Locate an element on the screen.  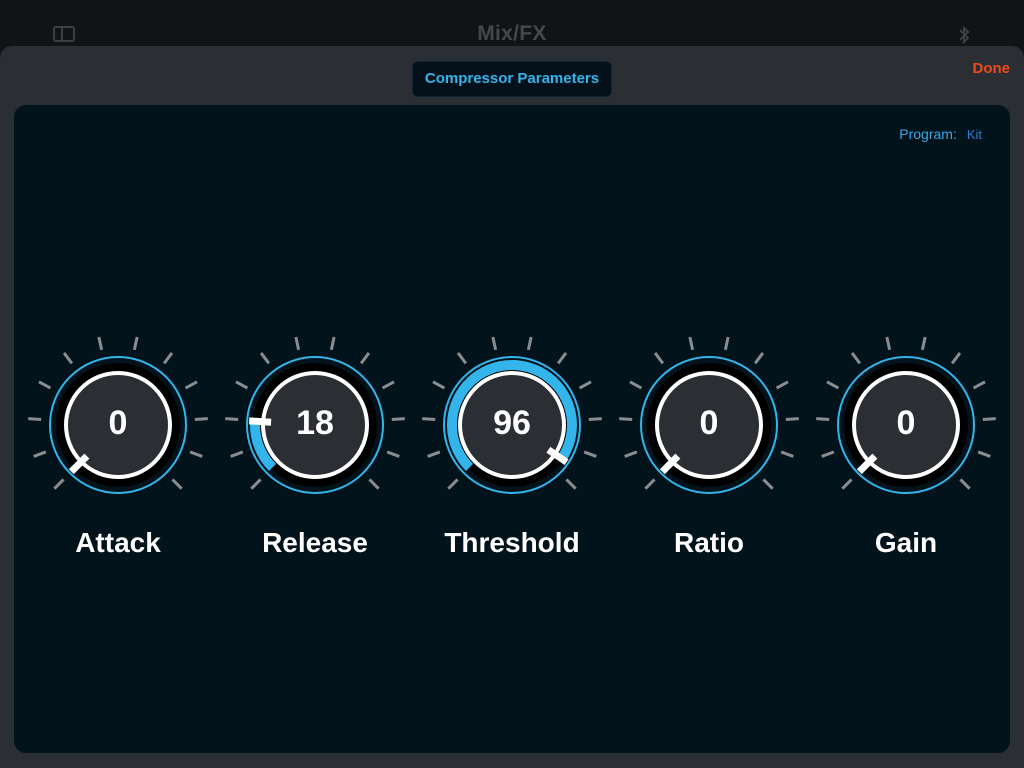
title-bar: Mix/FX is located at coordinates (512, 23).